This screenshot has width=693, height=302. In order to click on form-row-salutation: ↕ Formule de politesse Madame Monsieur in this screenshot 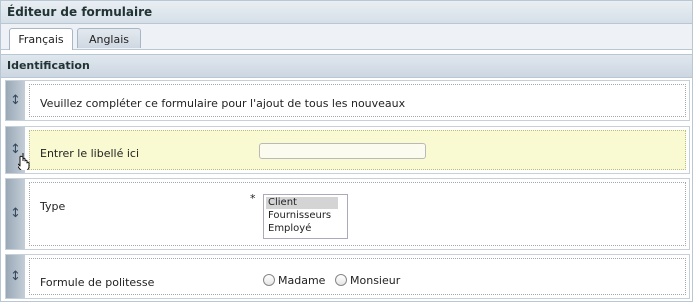, I will do `click(347, 276)`.